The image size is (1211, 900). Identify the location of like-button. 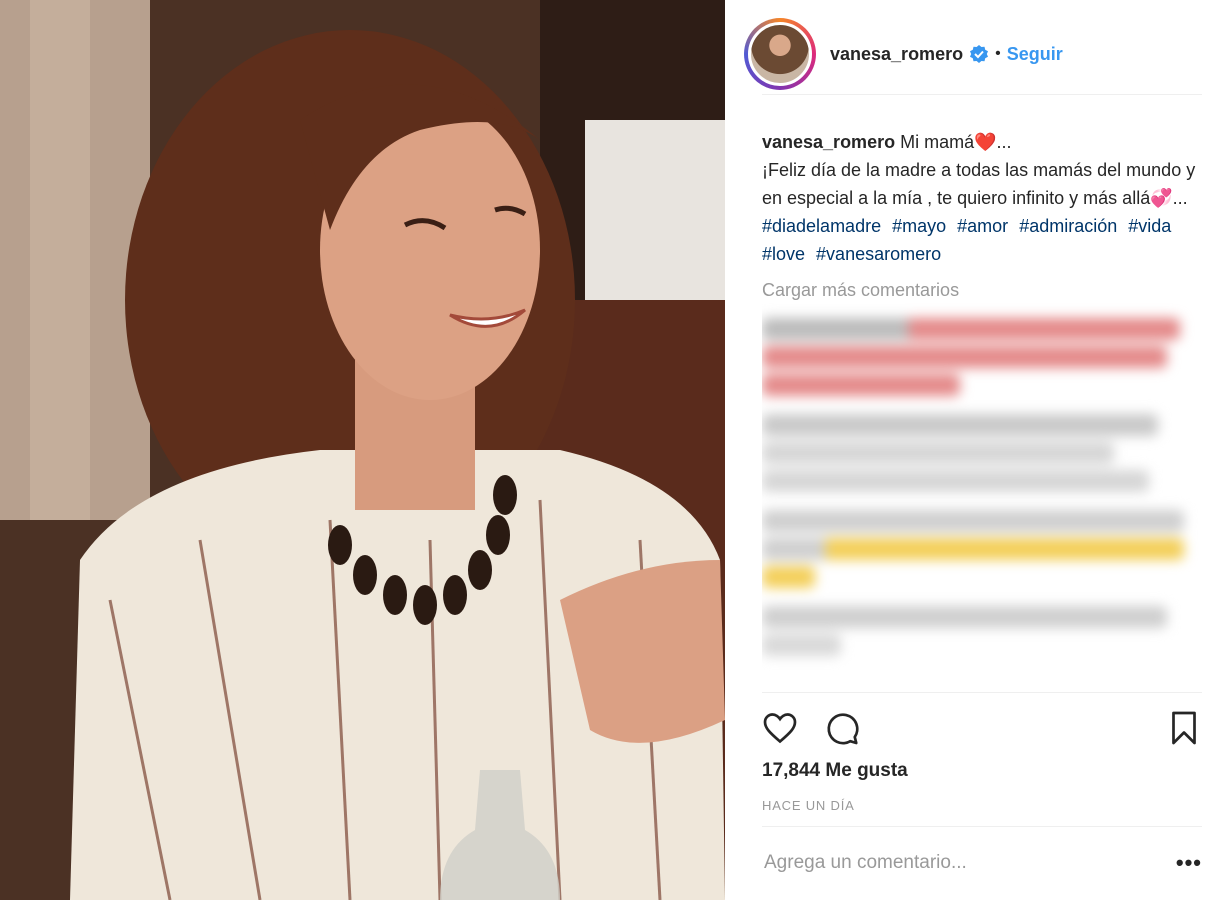
(780, 728).